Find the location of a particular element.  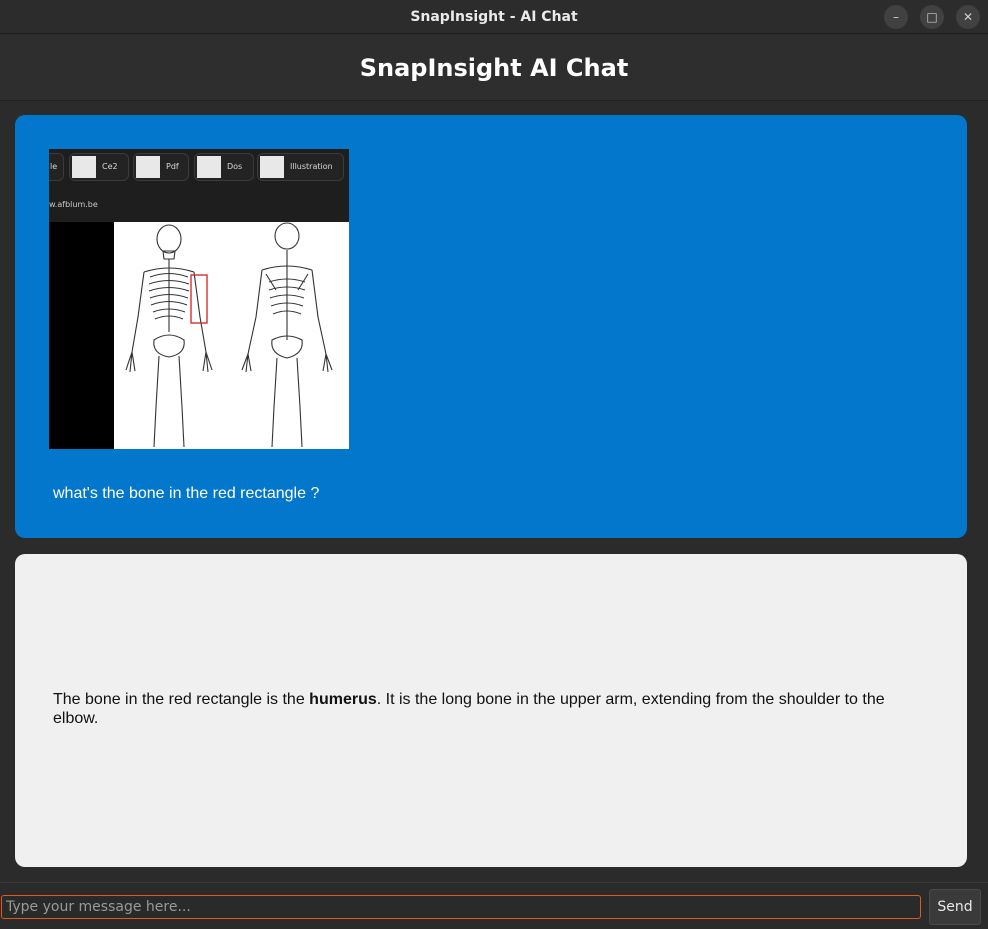

screenshot-tab: le is located at coordinates (56, 167).